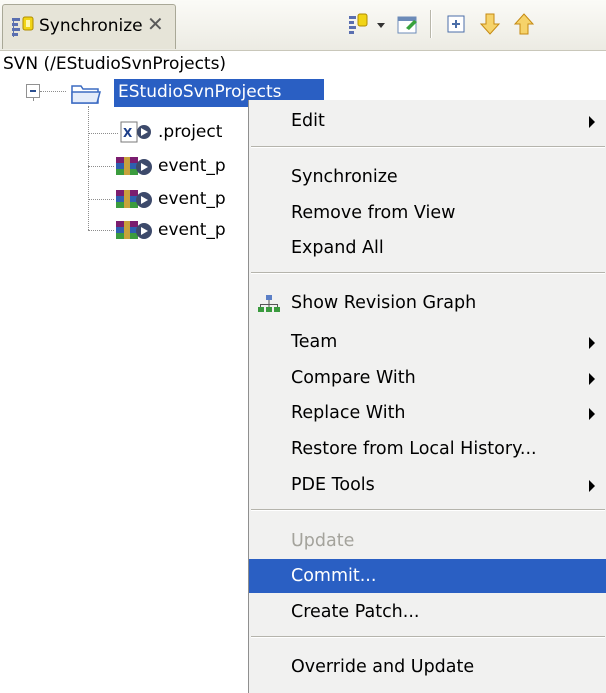 This screenshot has height=693, width=606. I want to click on xml-file-outgoing-icon: X, so click(136, 135).